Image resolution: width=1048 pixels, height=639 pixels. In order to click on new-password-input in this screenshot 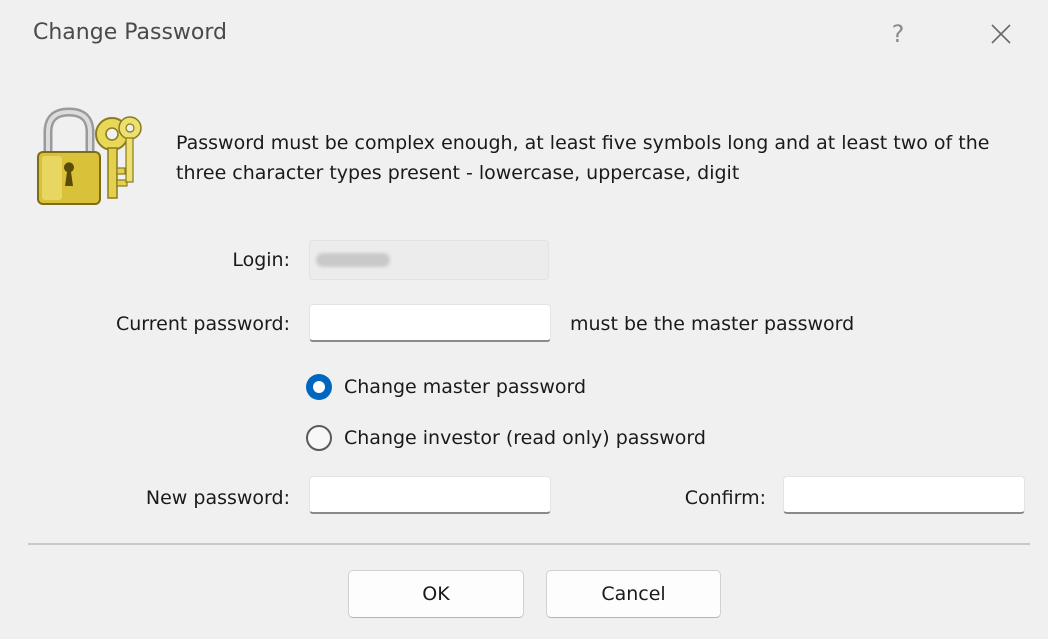, I will do `click(430, 495)`.